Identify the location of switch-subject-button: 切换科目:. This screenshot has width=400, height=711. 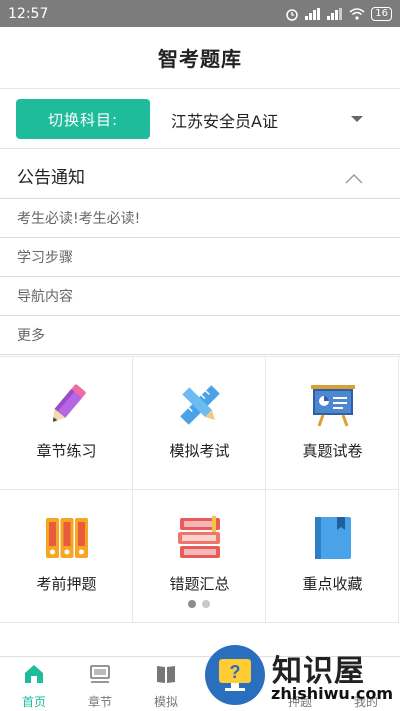
(83, 119).